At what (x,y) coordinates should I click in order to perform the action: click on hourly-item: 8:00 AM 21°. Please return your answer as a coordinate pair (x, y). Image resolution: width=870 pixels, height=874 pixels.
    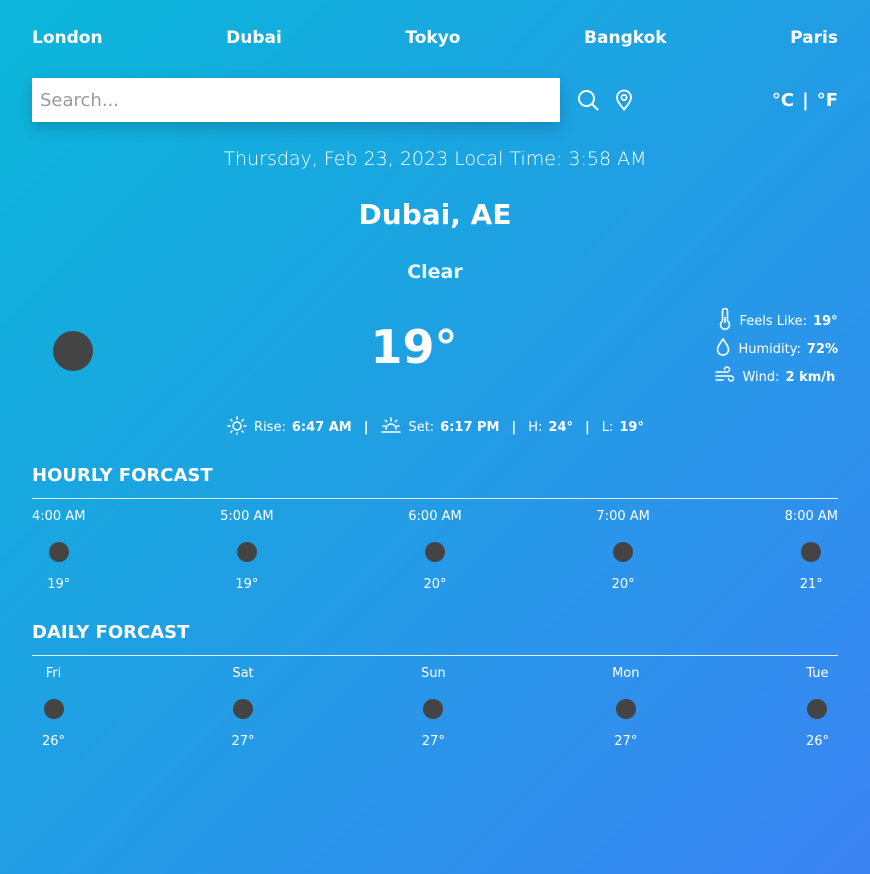
    Looking at the image, I should click on (811, 551).